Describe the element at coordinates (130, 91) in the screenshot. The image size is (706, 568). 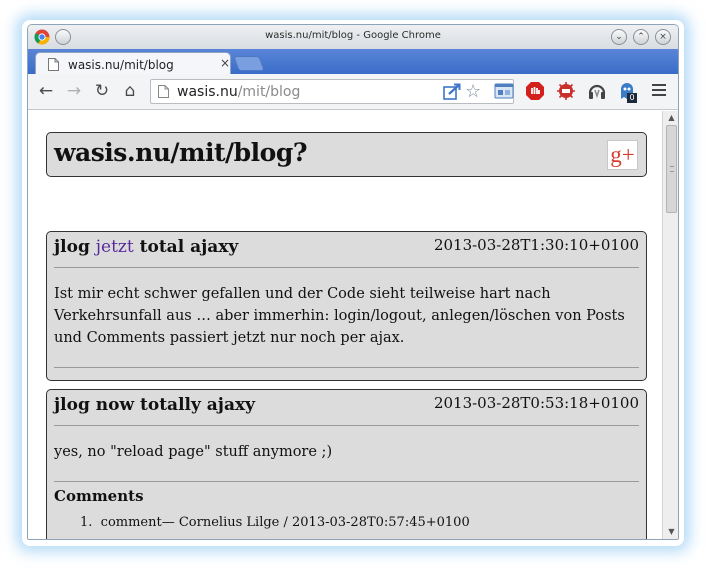
I see `home-icon: ⌂` at that location.